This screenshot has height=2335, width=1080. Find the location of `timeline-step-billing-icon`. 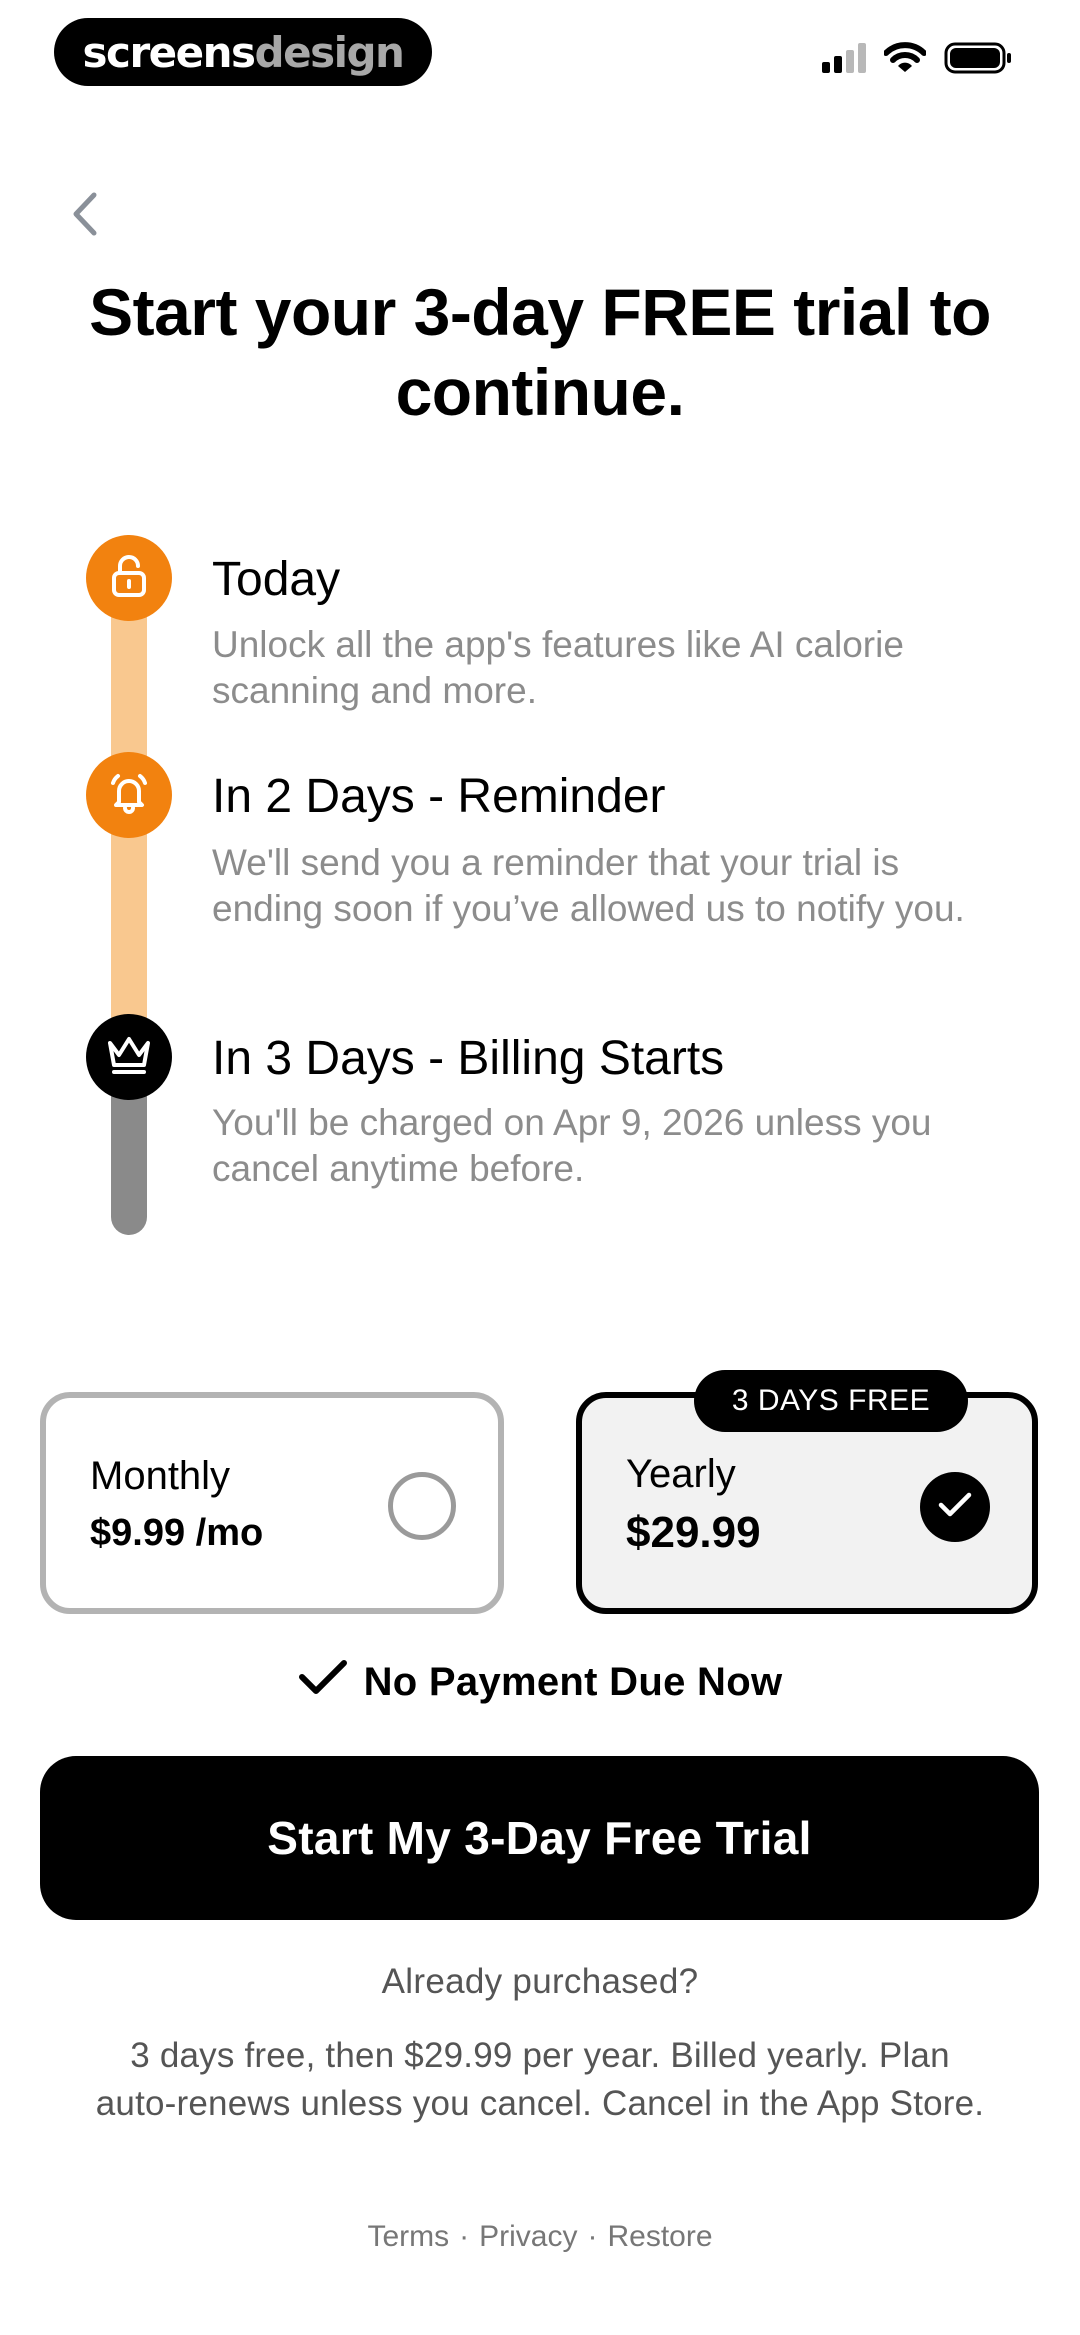

timeline-step-billing-icon is located at coordinates (129, 1057).